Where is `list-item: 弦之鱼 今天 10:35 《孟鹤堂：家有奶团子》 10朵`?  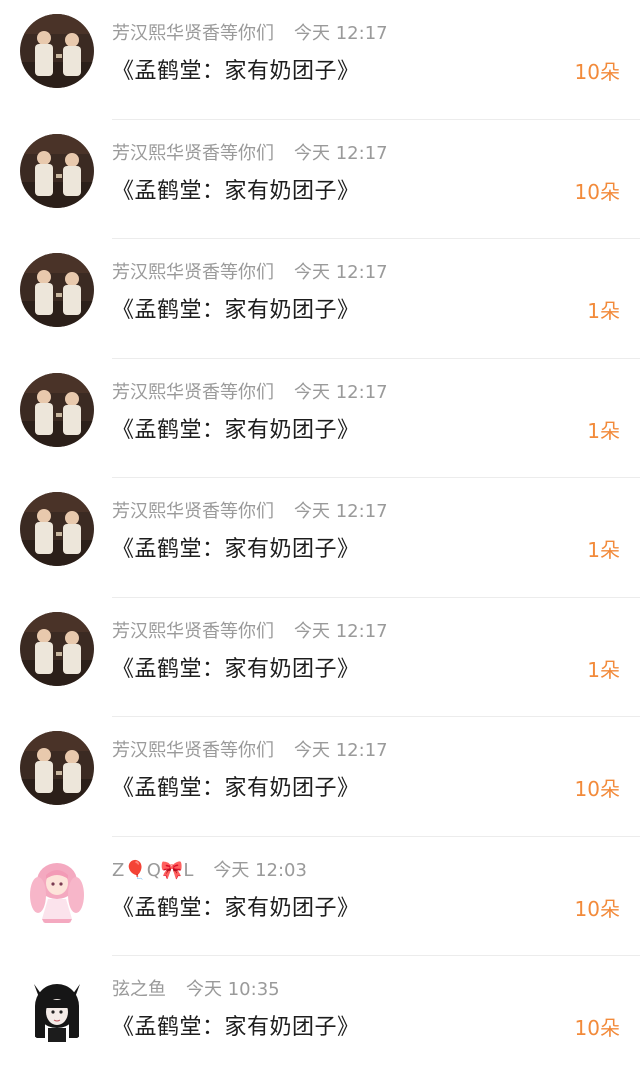
list-item: 弦之鱼 今天 10:35 《孟鹤堂：家有奶团子》 10朵 is located at coordinates (320, 1016).